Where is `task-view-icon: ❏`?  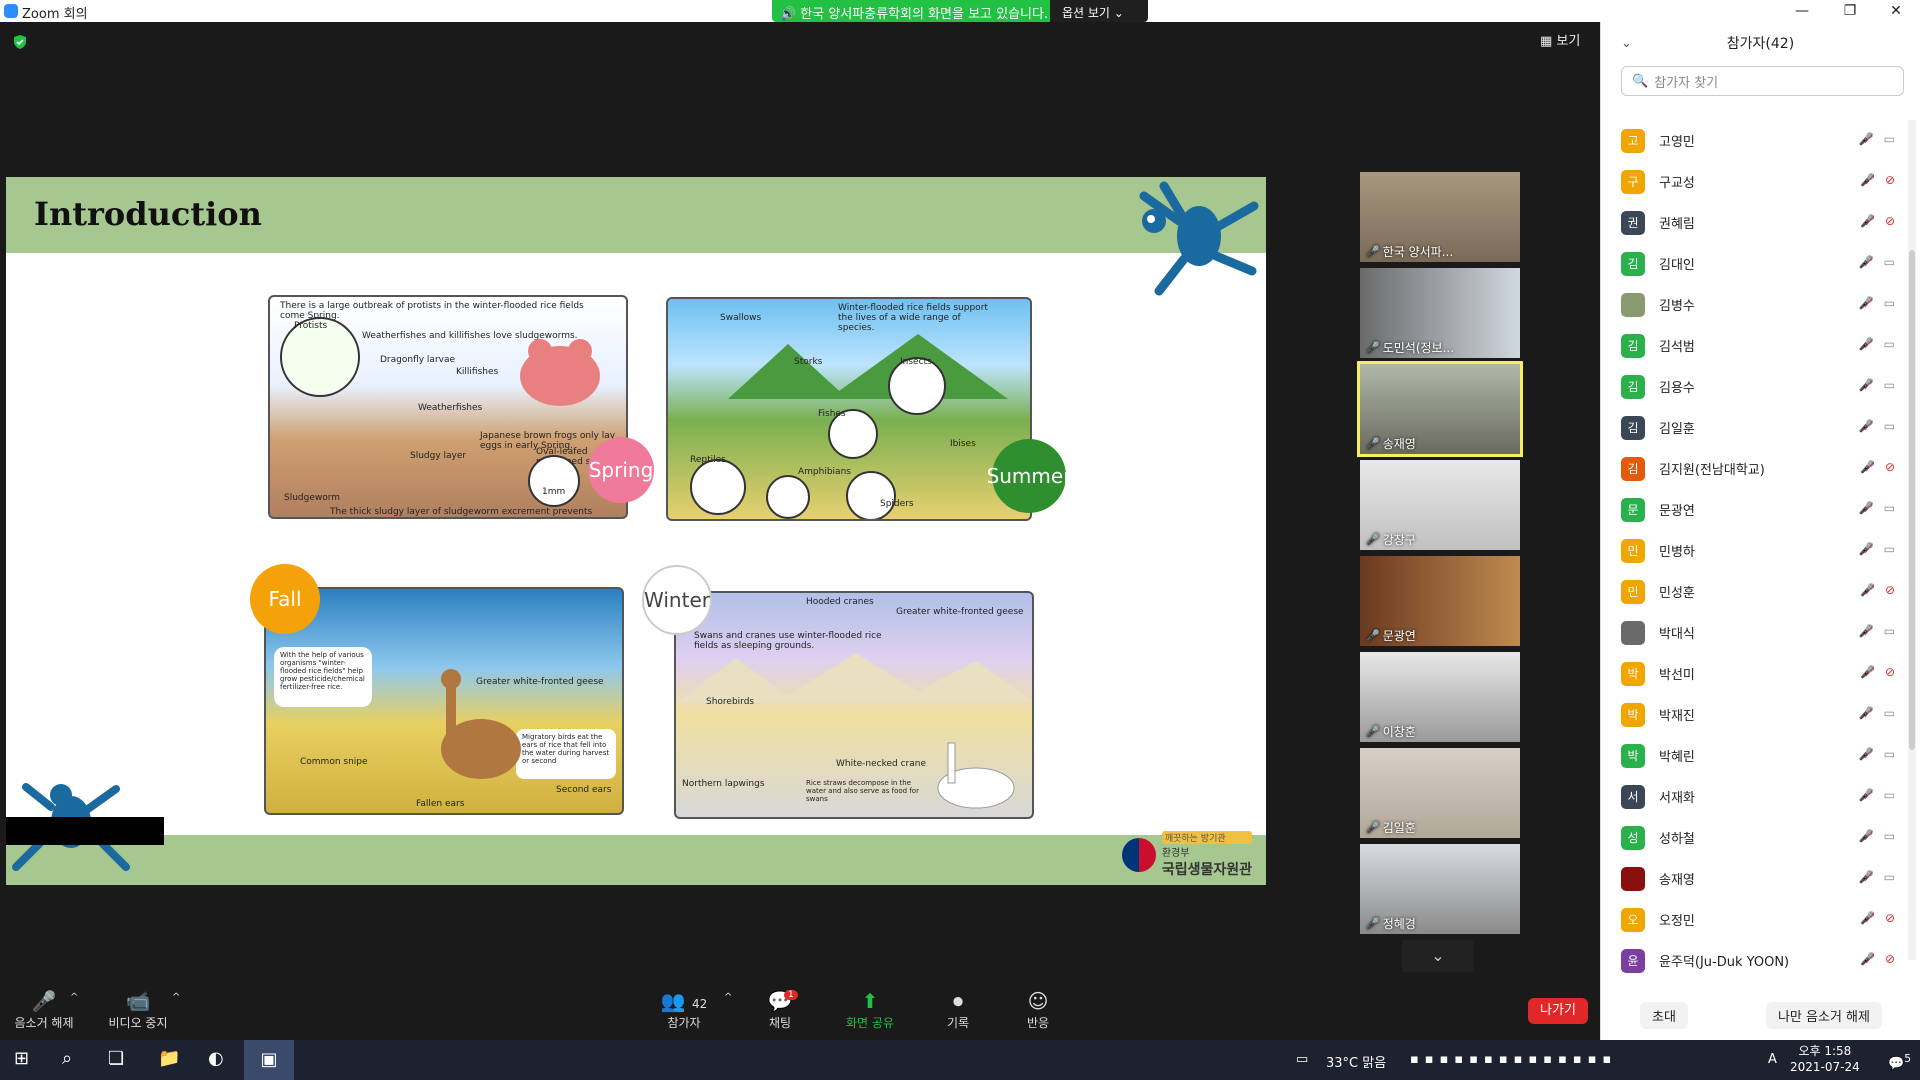
task-view-icon: ❏ is located at coordinates (116, 1058).